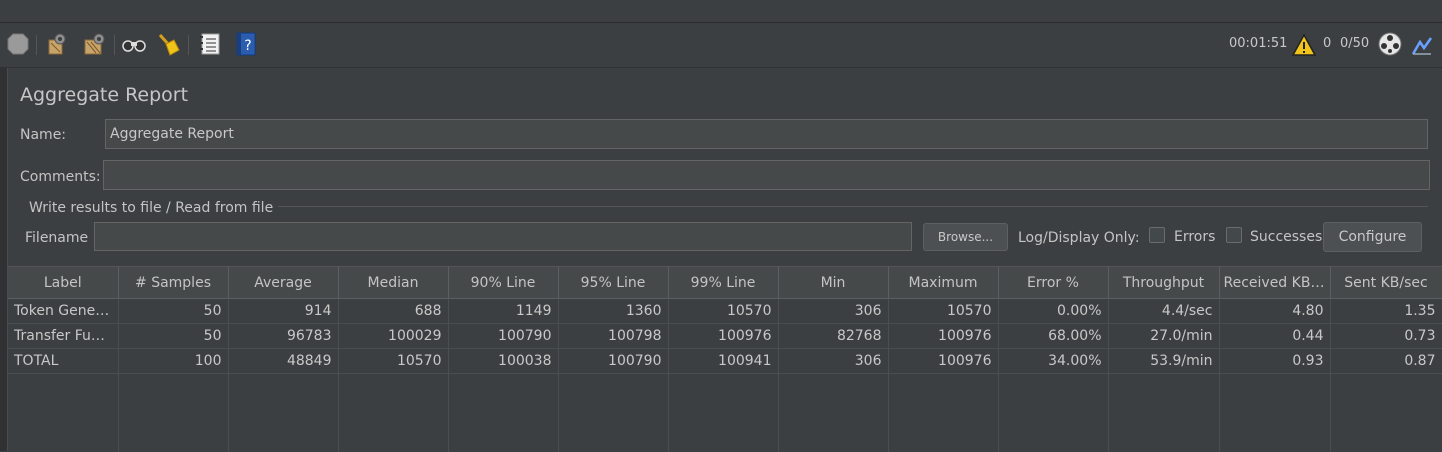 The width and height of the screenshot is (1442, 452). I want to click on column-header-99-line: 99% Line, so click(723, 283).